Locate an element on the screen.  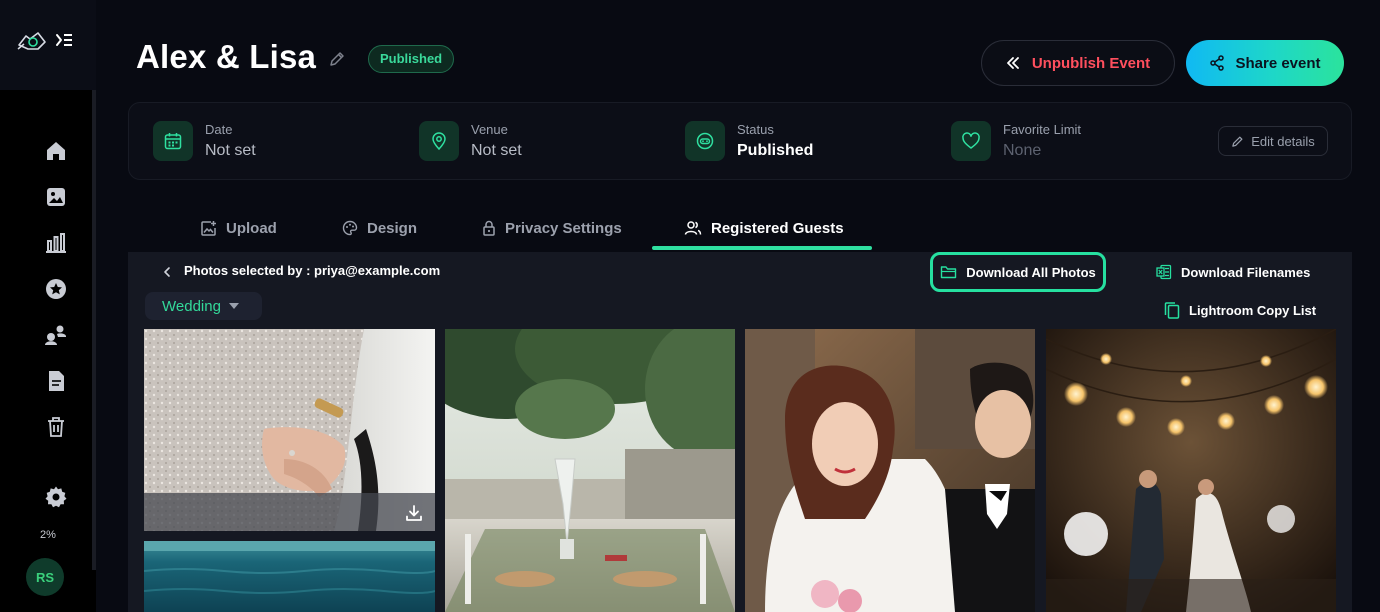
tab-privacy-settings: Privacy Settings is located at coordinates (552, 228).